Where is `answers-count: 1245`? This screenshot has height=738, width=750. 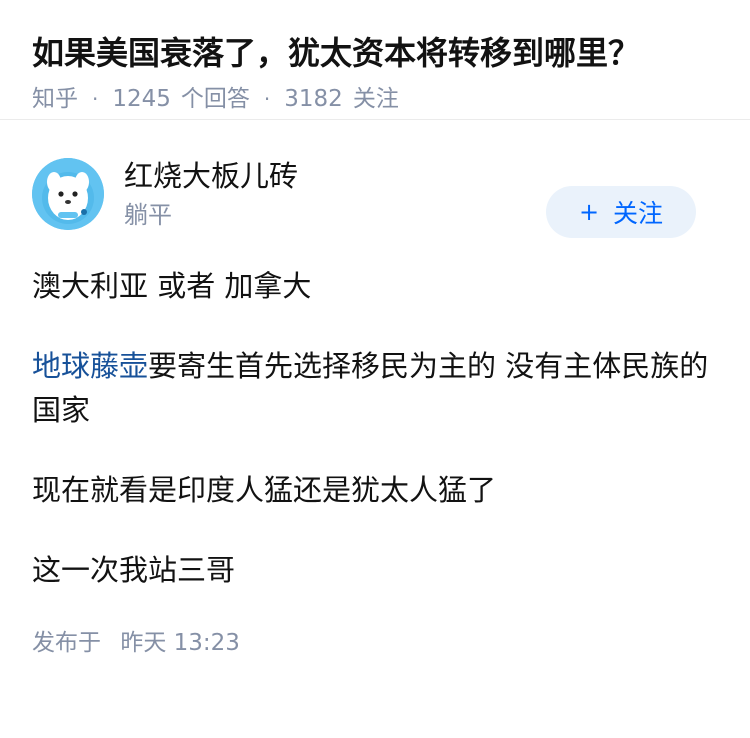 answers-count: 1245 is located at coordinates (141, 99).